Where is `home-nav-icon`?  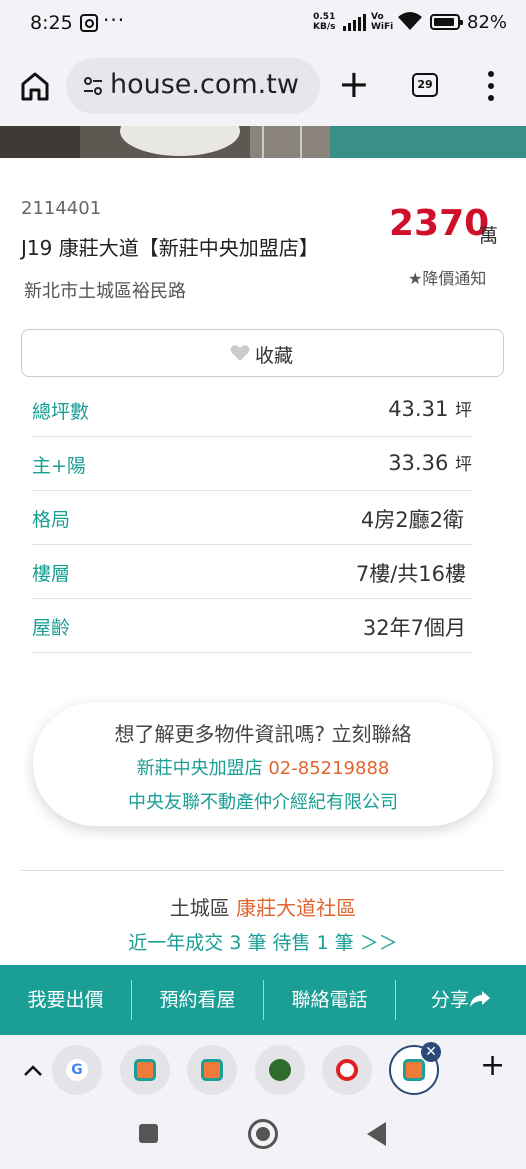 home-nav-icon is located at coordinates (263, 1134).